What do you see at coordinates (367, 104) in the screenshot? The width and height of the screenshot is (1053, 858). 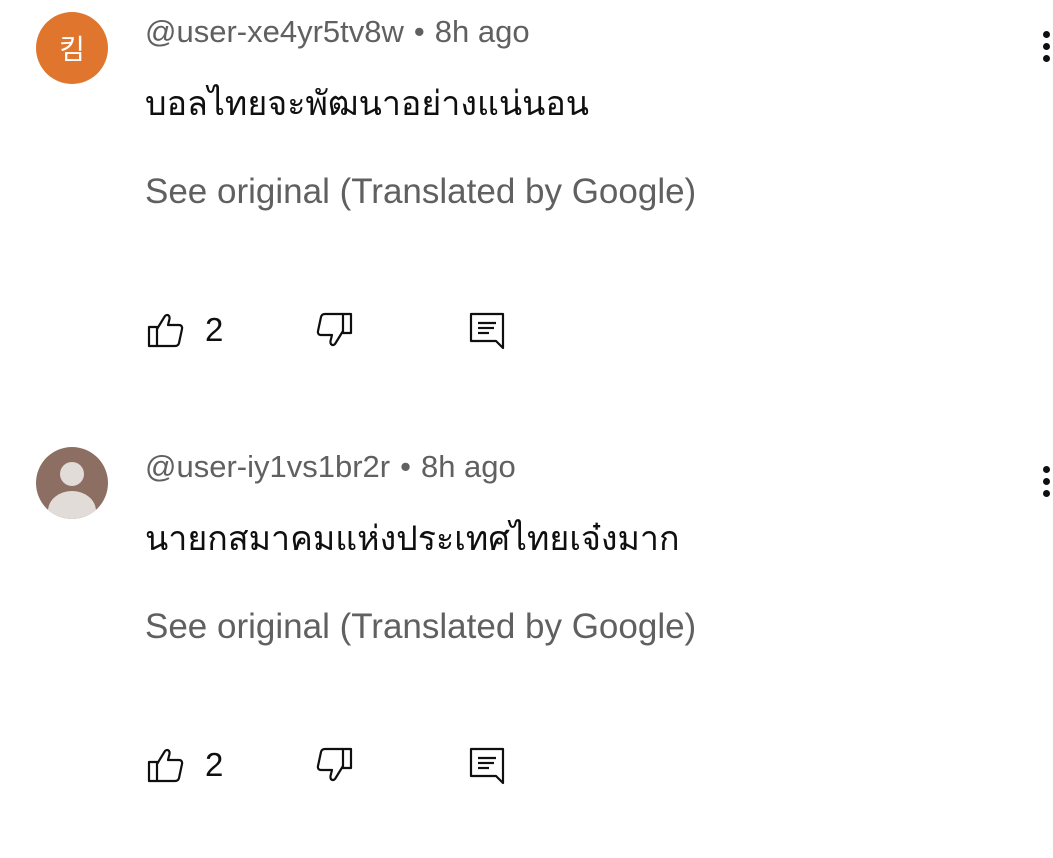 I see `comment-text: บอลไทยจะพัฒนาอย่างแน่นอน` at bounding box center [367, 104].